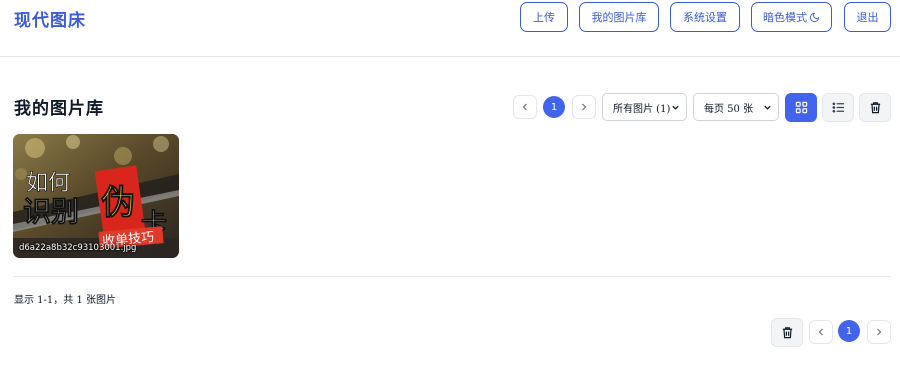 The image size is (900, 378). I want to click on page-title: 我的图片库, so click(59, 109).